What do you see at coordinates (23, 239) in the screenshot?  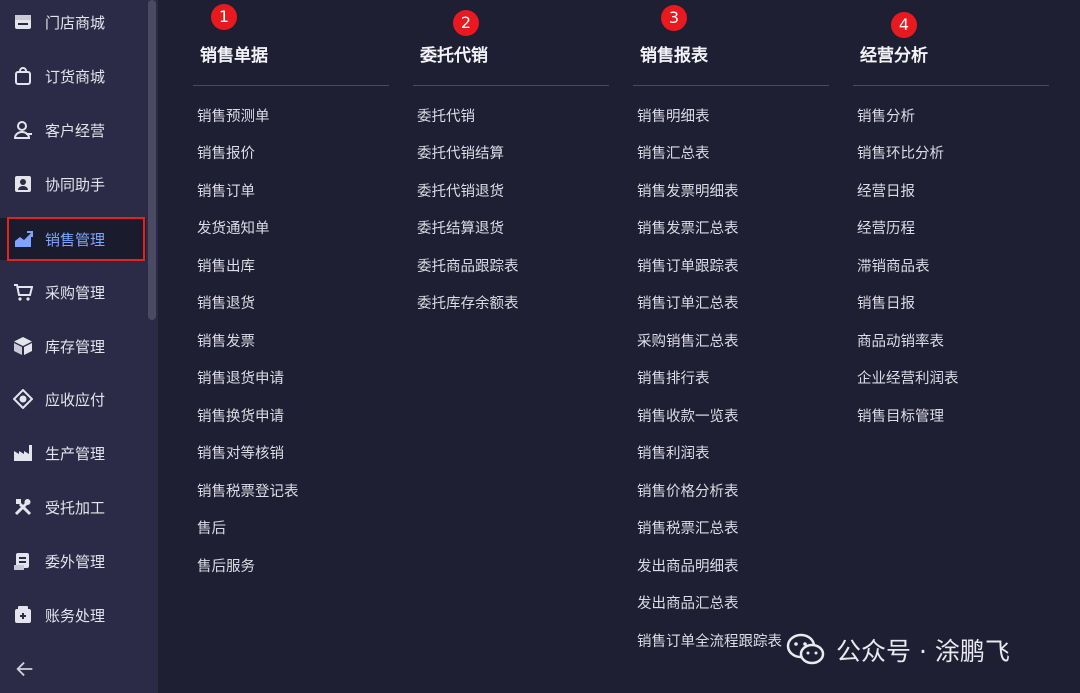 I see `sales-chart-icon` at bounding box center [23, 239].